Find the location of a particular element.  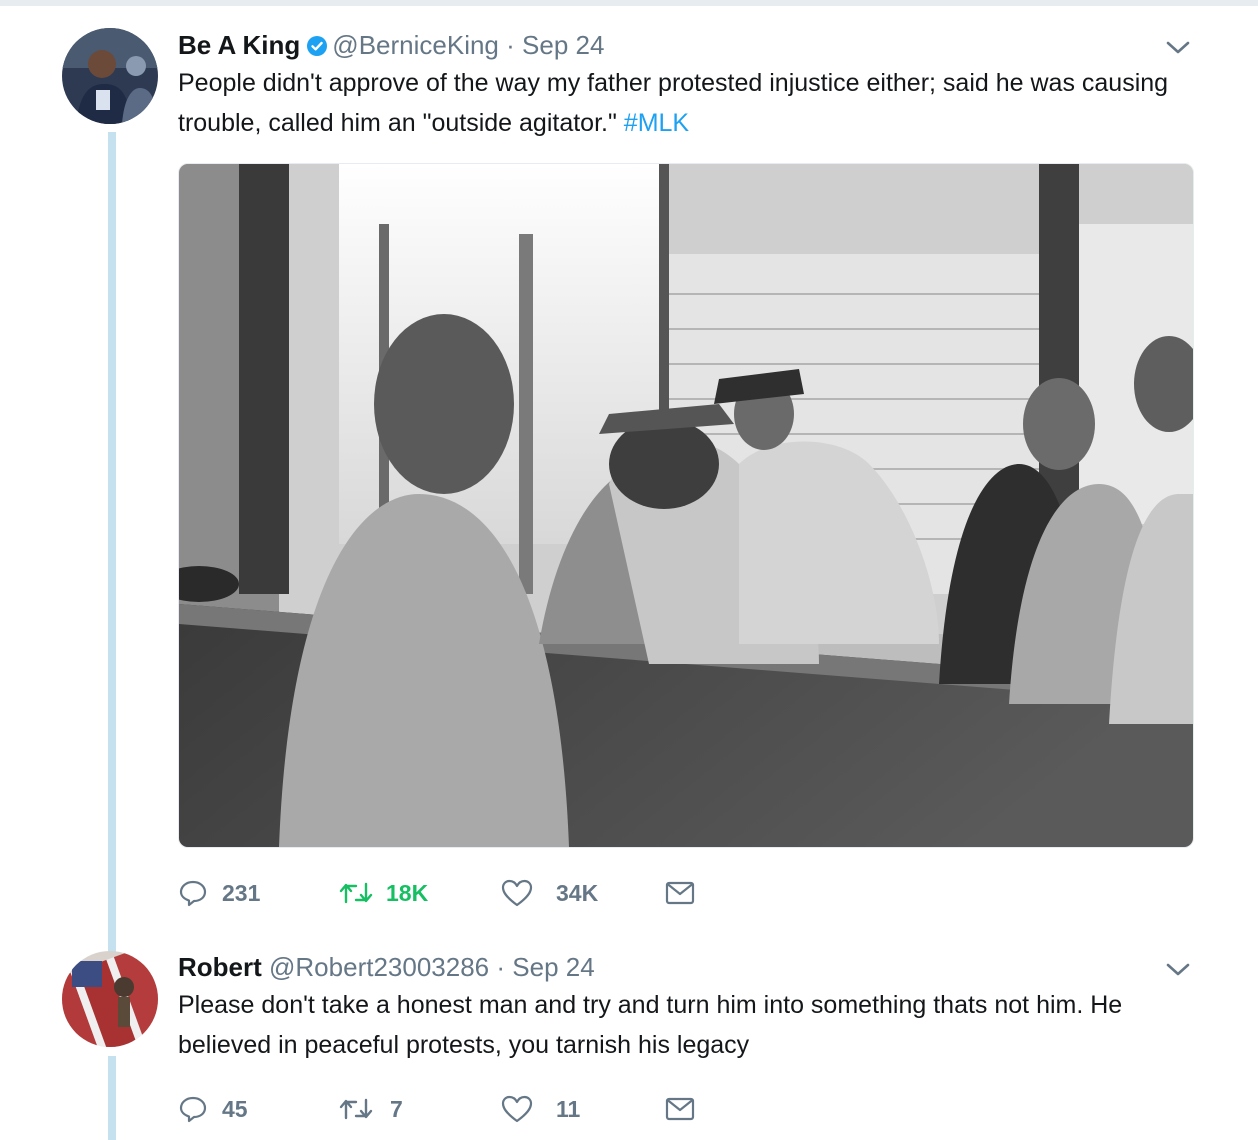

retweet-button: 7 is located at coordinates (369, 1109).